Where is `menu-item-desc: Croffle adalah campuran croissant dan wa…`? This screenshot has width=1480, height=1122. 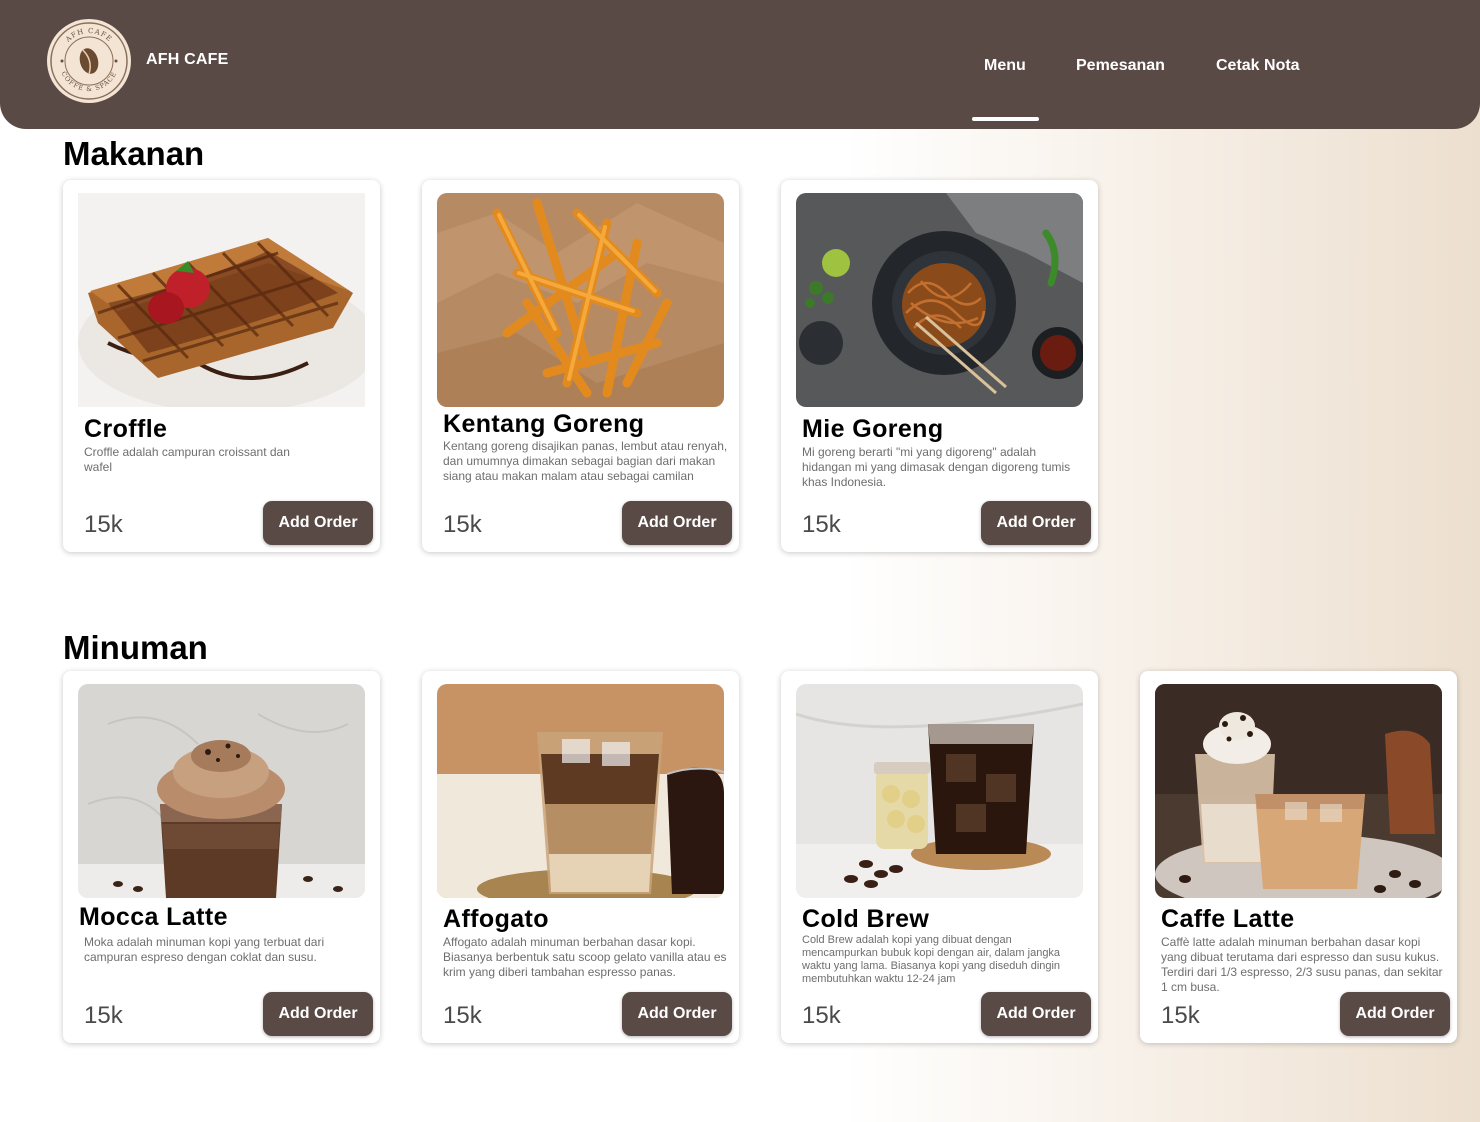
menu-item-desc: Croffle adalah campuran croissant dan wa… is located at coordinates (187, 459).